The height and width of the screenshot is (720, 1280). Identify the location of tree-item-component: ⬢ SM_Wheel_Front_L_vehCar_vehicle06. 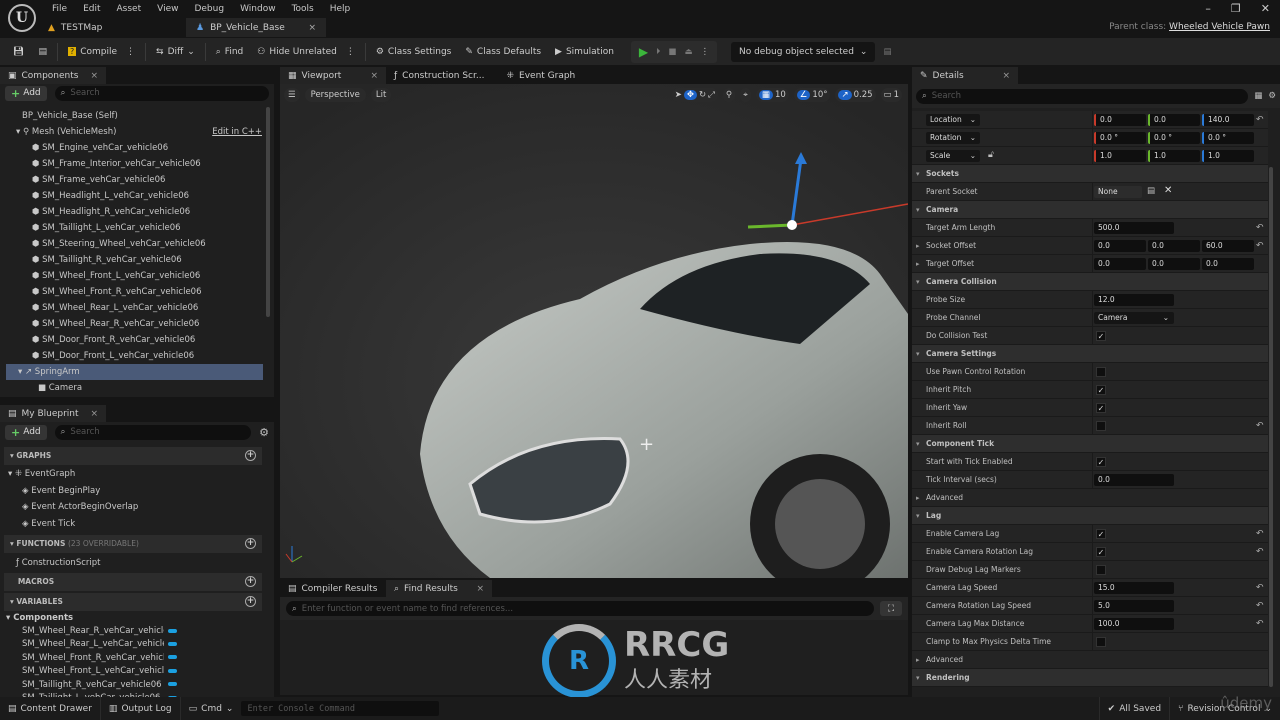
(116, 276).